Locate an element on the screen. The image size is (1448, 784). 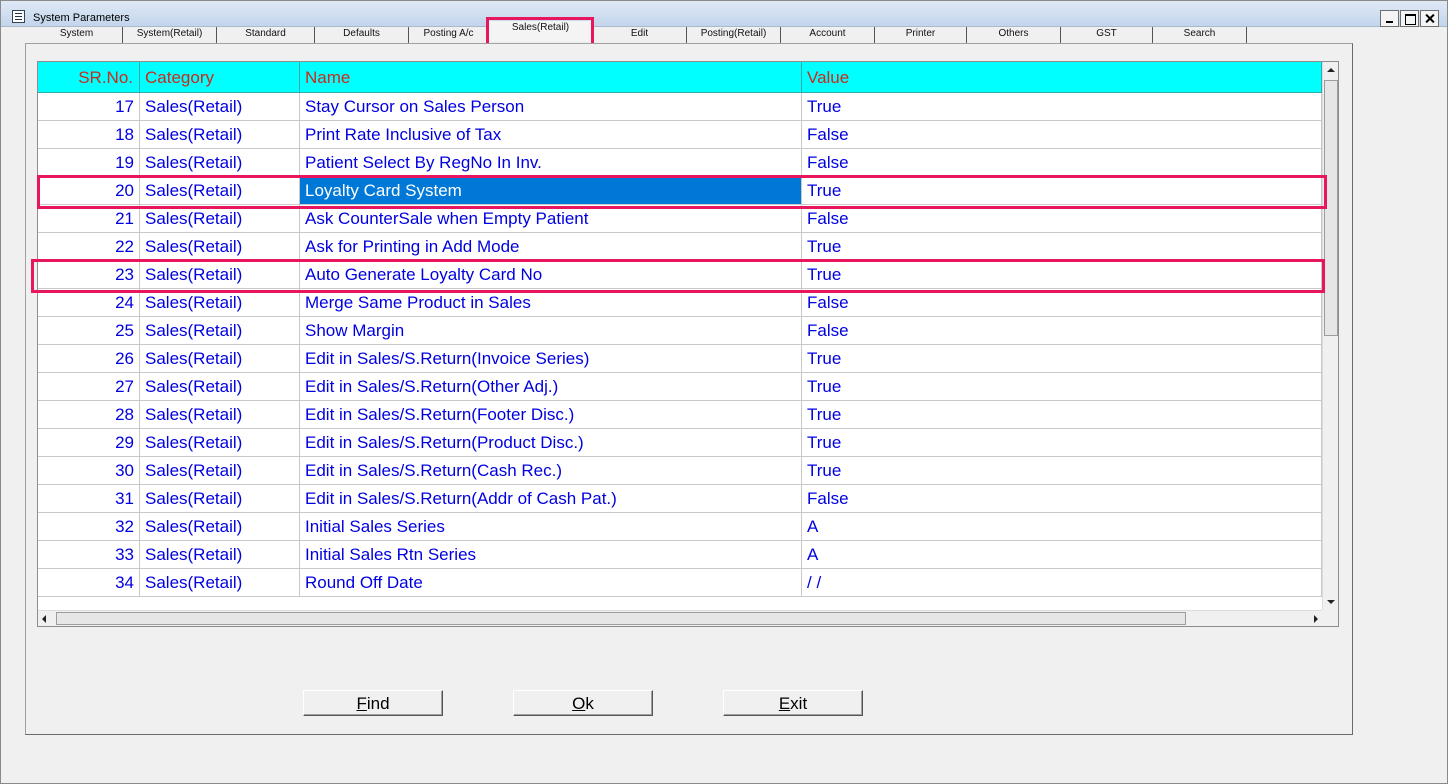
cell-name: Auto Generate Loyalty Card No is located at coordinates (551, 275).